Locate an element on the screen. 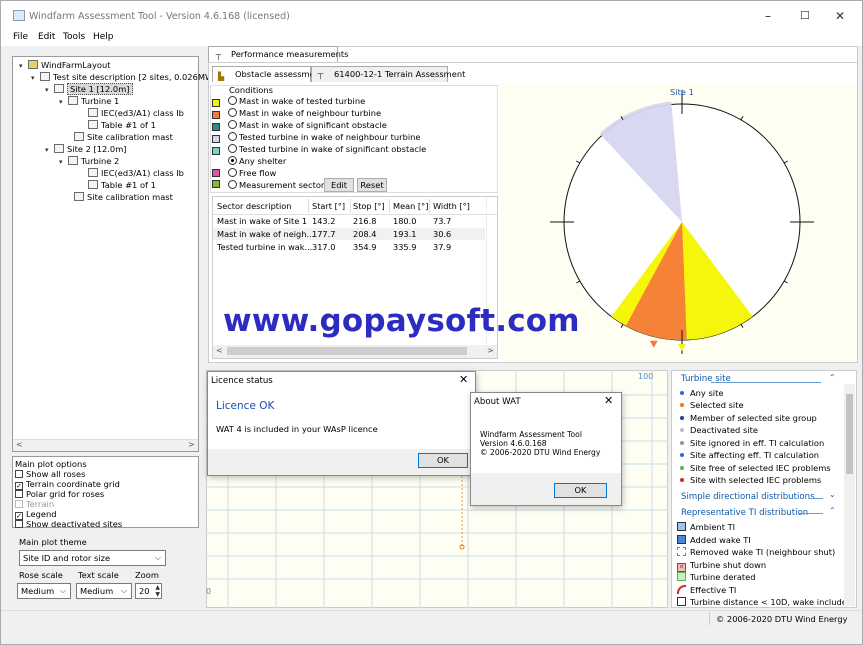 The width and height of the screenshot is (863, 645). table-cell: 180.0 is located at coordinates (404, 221).